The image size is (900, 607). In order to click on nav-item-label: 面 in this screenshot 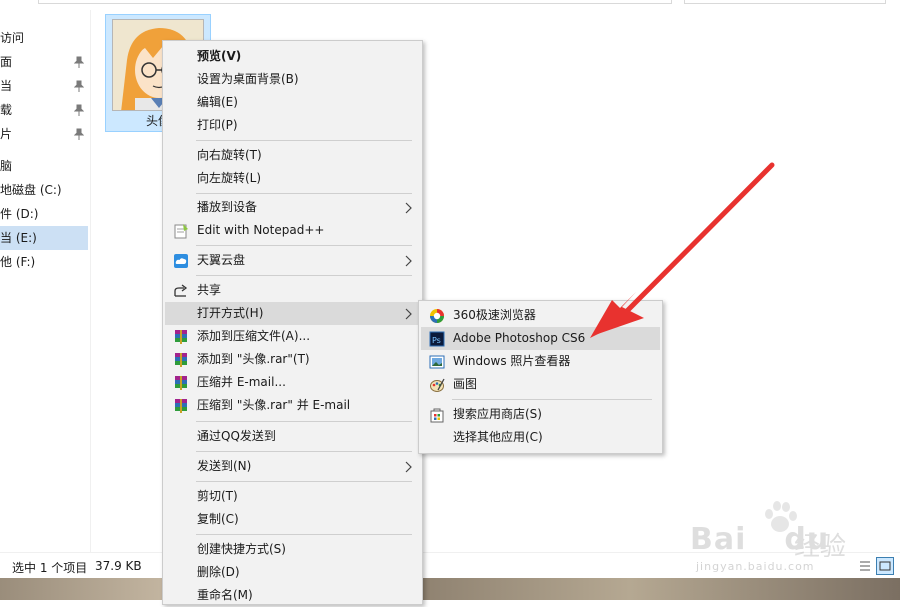, I will do `click(6, 62)`.